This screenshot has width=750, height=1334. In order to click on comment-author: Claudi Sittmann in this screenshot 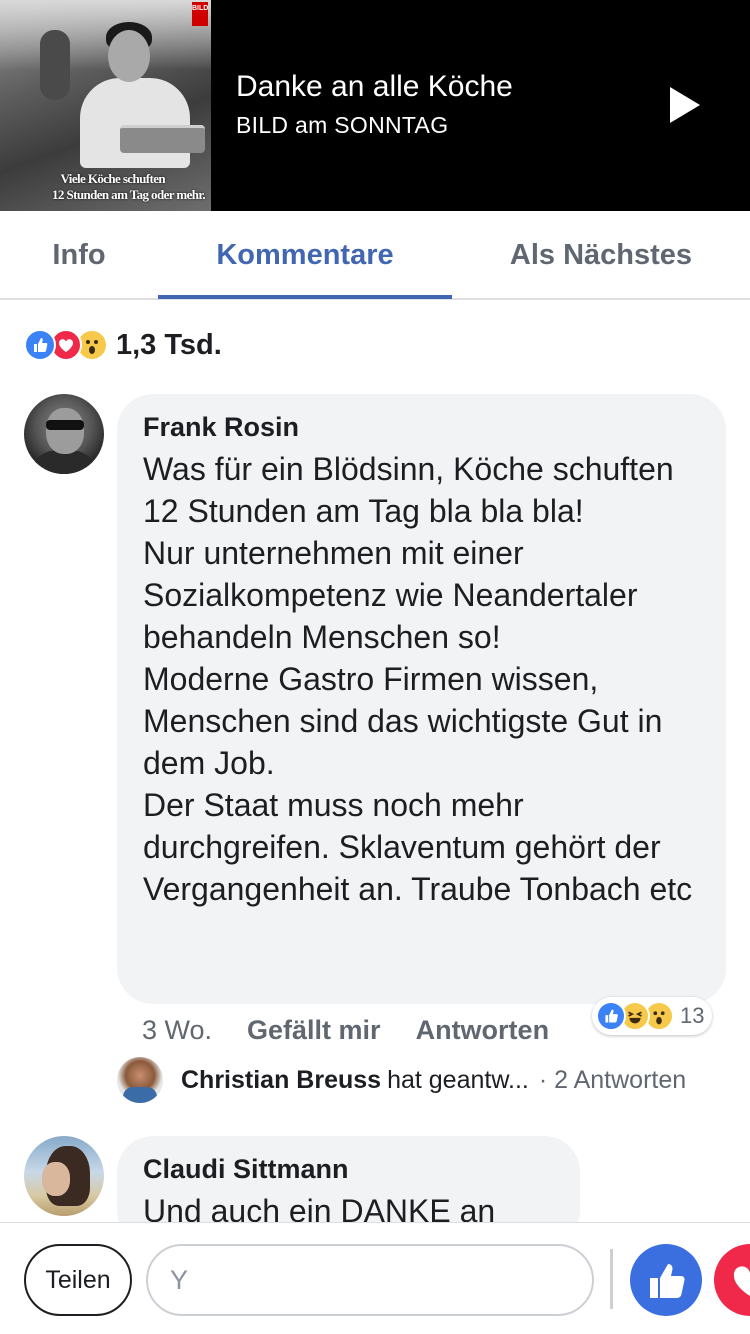, I will do `click(348, 1169)`.